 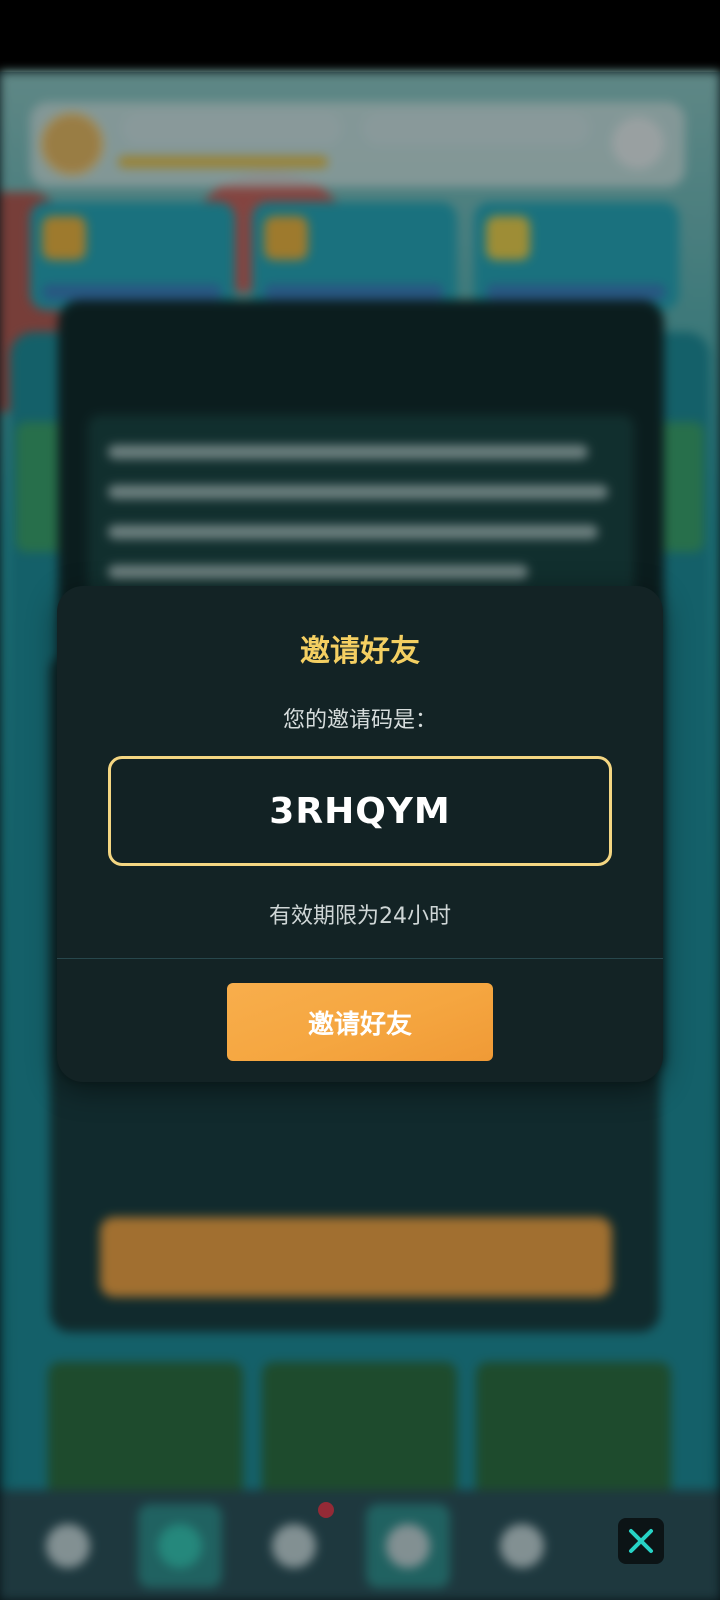 What do you see at coordinates (360, 36) in the screenshot?
I see `status-bar` at bounding box center [360, 36].